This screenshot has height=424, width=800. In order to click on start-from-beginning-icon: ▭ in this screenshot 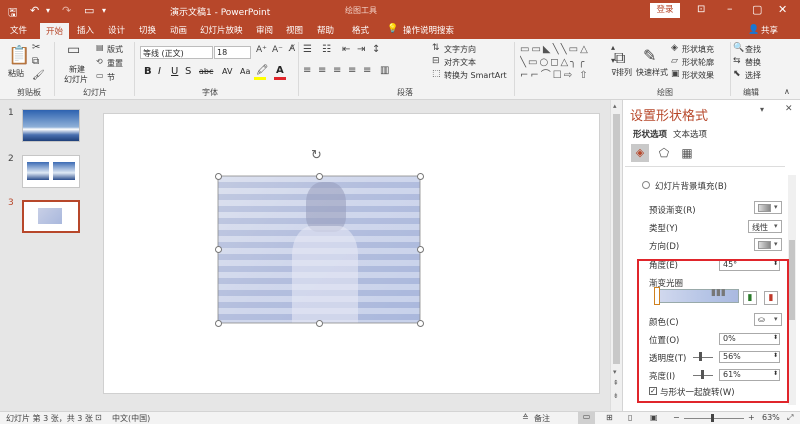, I will do `click(89, 10)`.